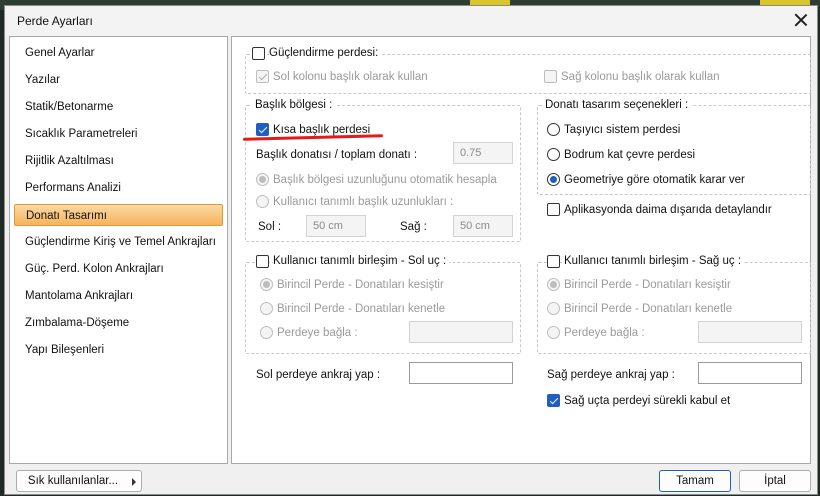 The image size is (820, 496). I want to click on sidebar-item-statik-betonarme: Statik/Betonarme, so click(118, 107).